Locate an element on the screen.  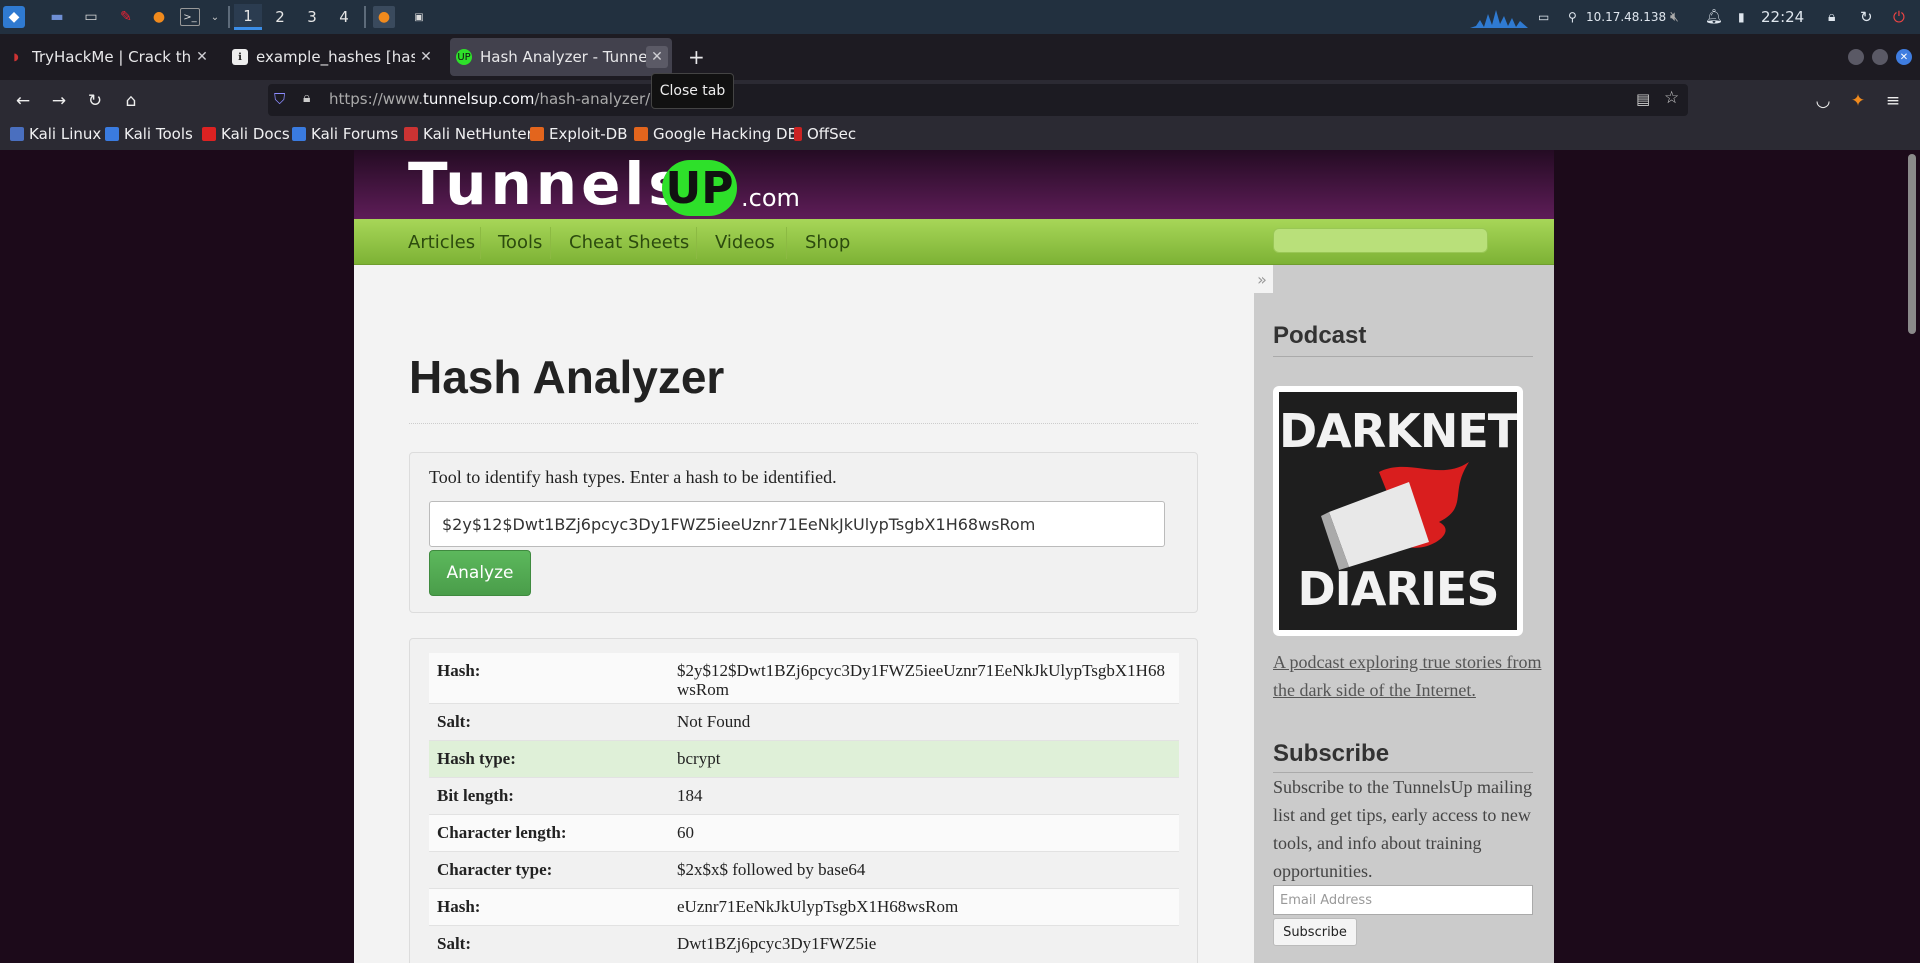
new-tab-button: + is located at coordinates (697, 57).